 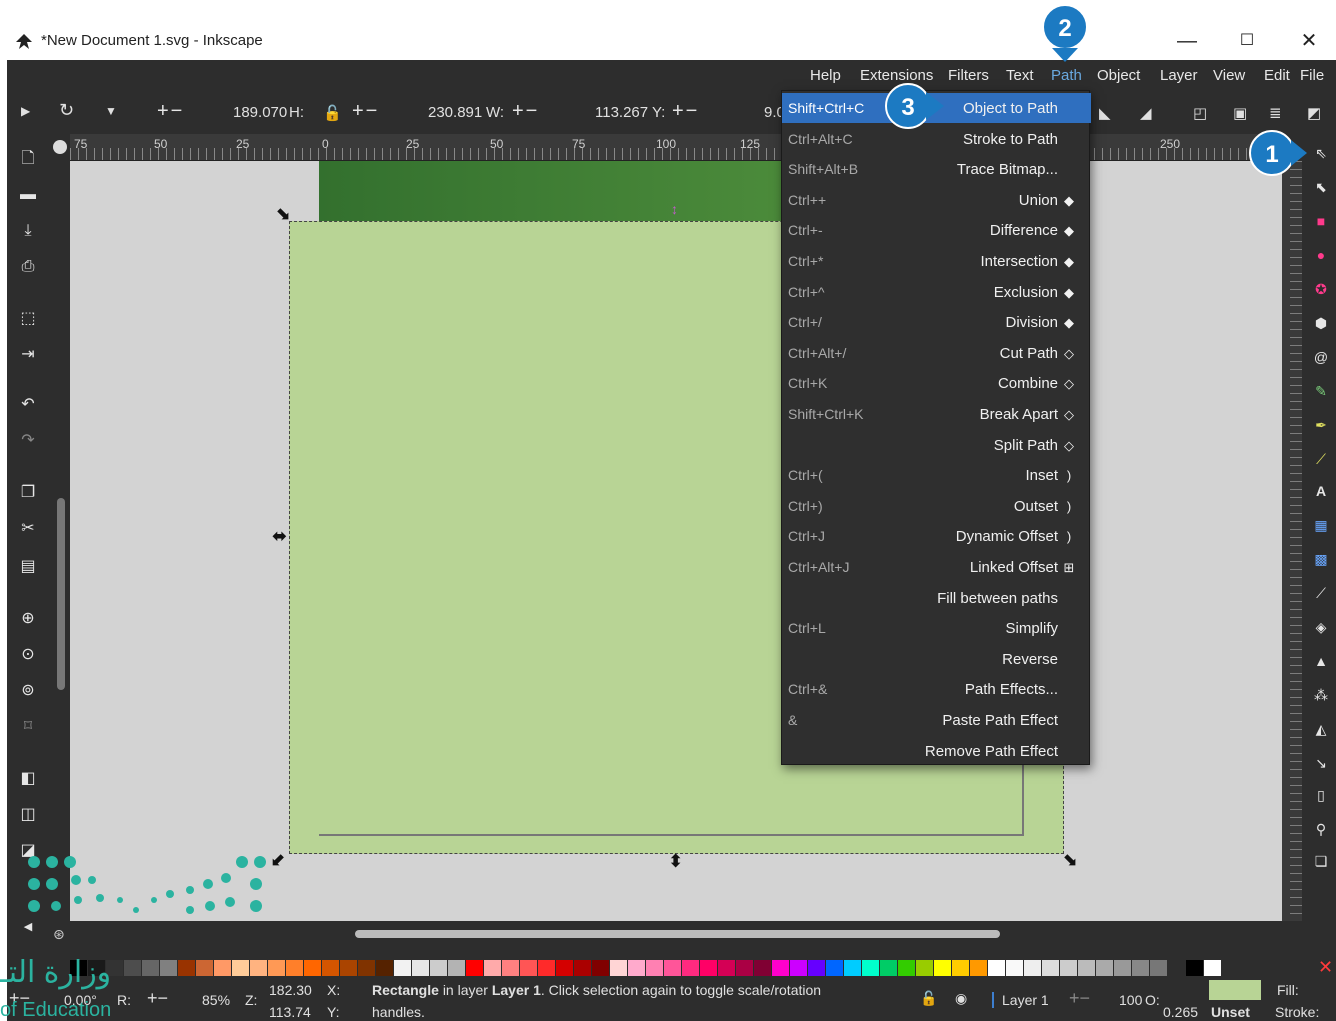 What do you see at coordinates (25, 111) in the screenshot?
I see `toolbar-expand-icon: ▶` at bounding box center [25, 111].